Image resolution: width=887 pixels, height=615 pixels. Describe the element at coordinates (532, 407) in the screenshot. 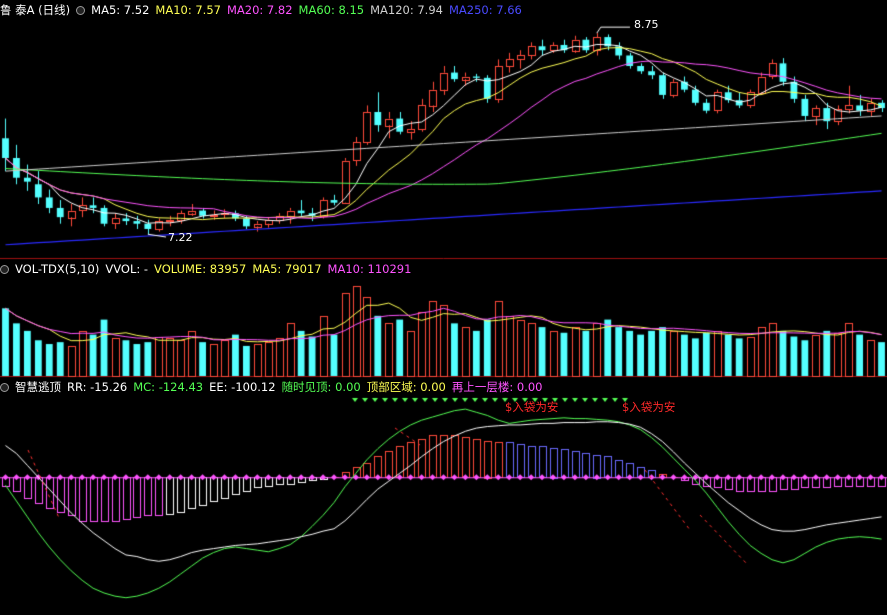

I see `sell-signal-label-1: $入袋为安` at that location.